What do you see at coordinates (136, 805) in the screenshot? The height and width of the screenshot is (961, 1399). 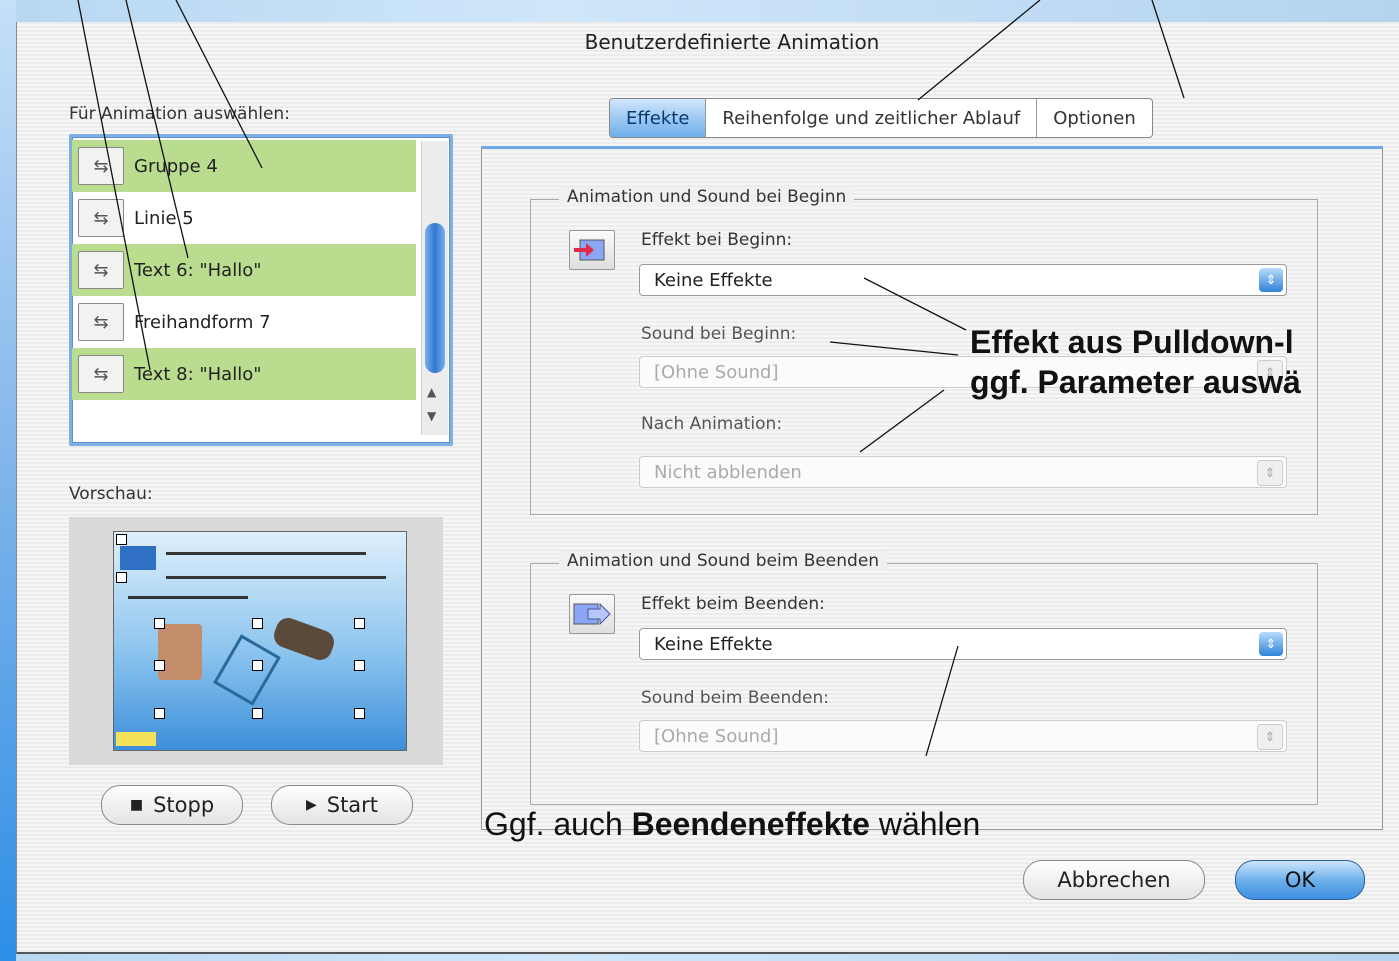 I see `stop-icon: ■` at bounding box center [136, 805].